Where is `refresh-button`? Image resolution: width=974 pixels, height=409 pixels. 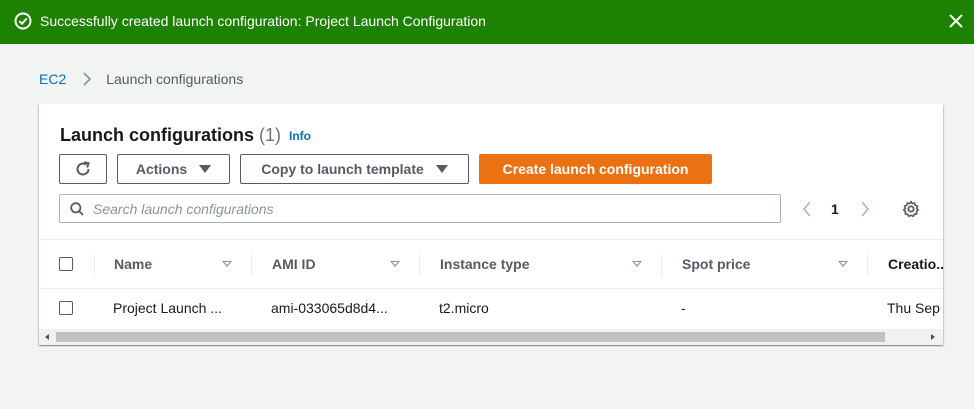
refresh-button is located at coordinates (83, 169).